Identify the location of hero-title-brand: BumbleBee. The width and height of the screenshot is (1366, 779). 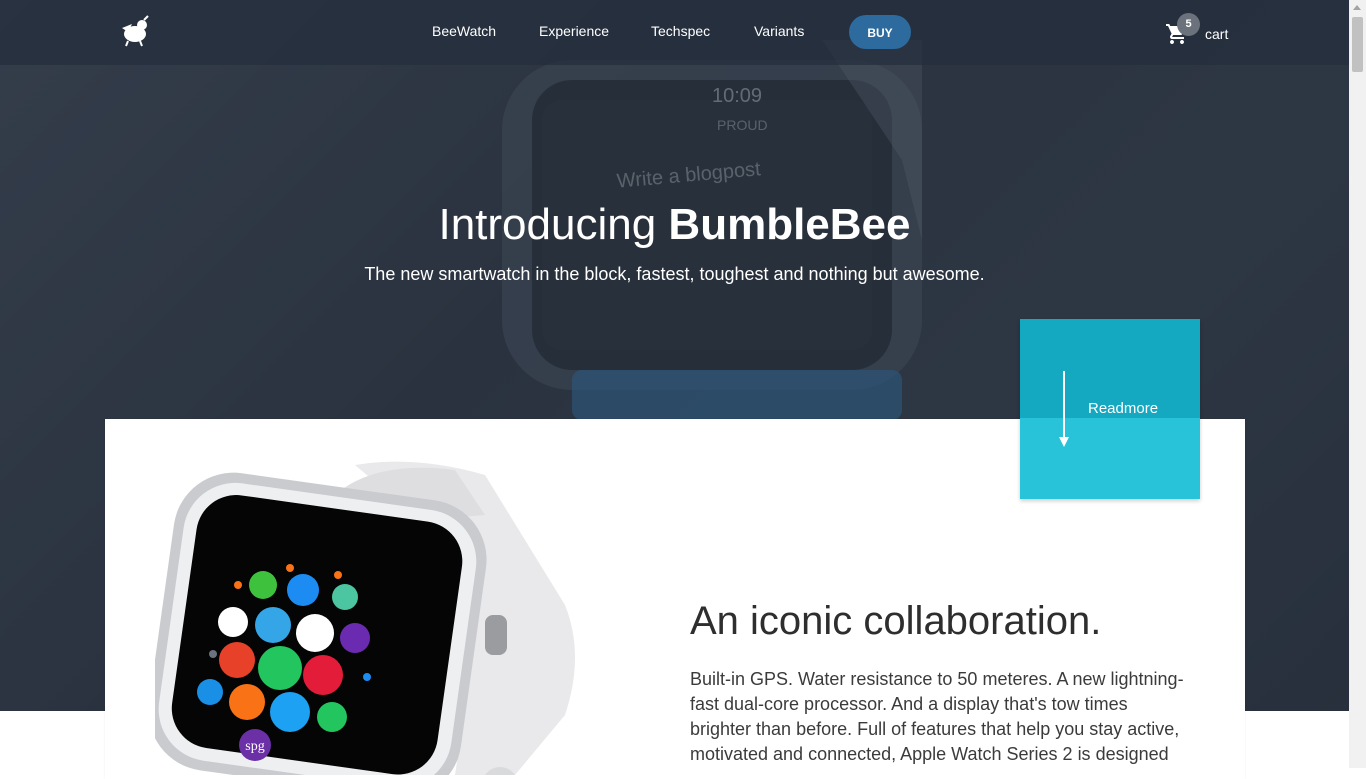
(789, 224).